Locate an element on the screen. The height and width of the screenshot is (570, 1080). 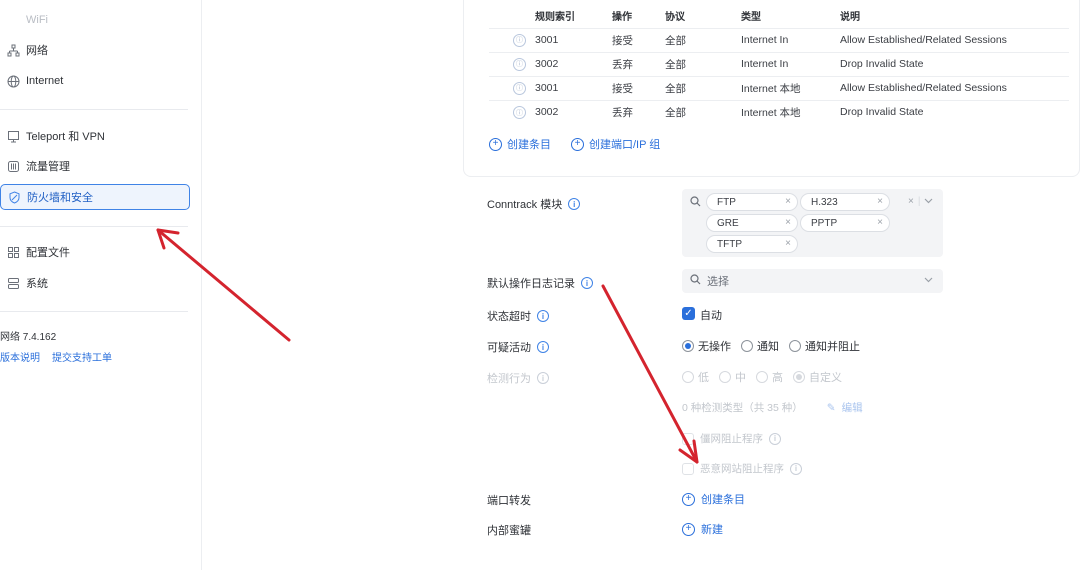
default-log-label: 默认操作日志记录 i is located at coordinates (540, 283).